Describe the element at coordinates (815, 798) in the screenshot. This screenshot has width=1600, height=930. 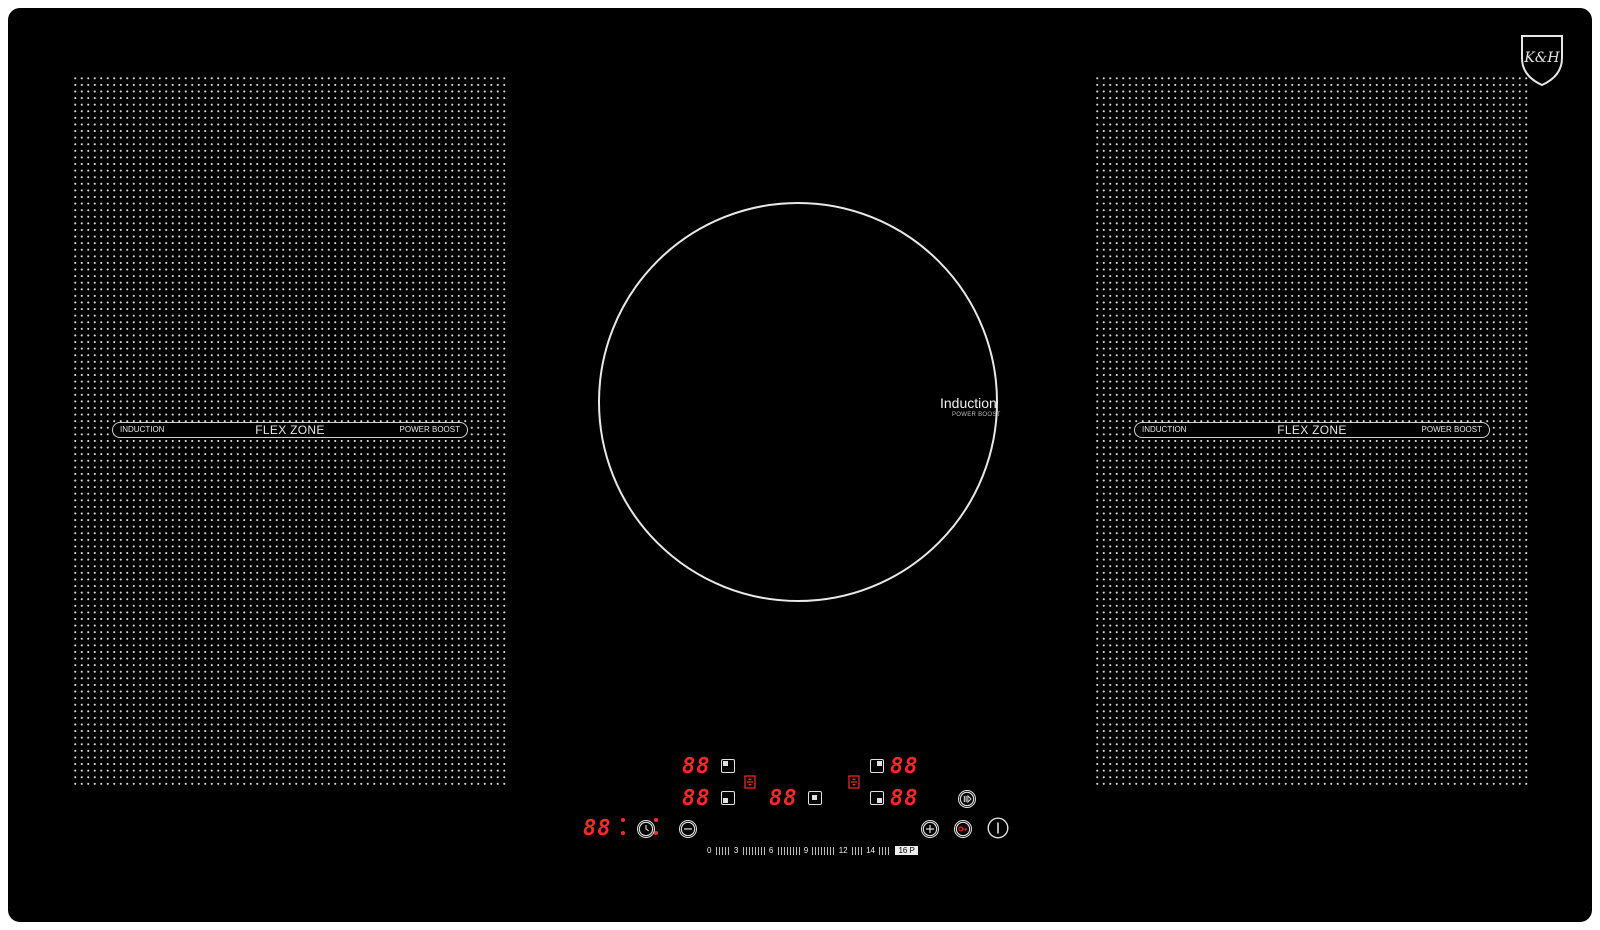
I see `center-zone-select-button` at that location.